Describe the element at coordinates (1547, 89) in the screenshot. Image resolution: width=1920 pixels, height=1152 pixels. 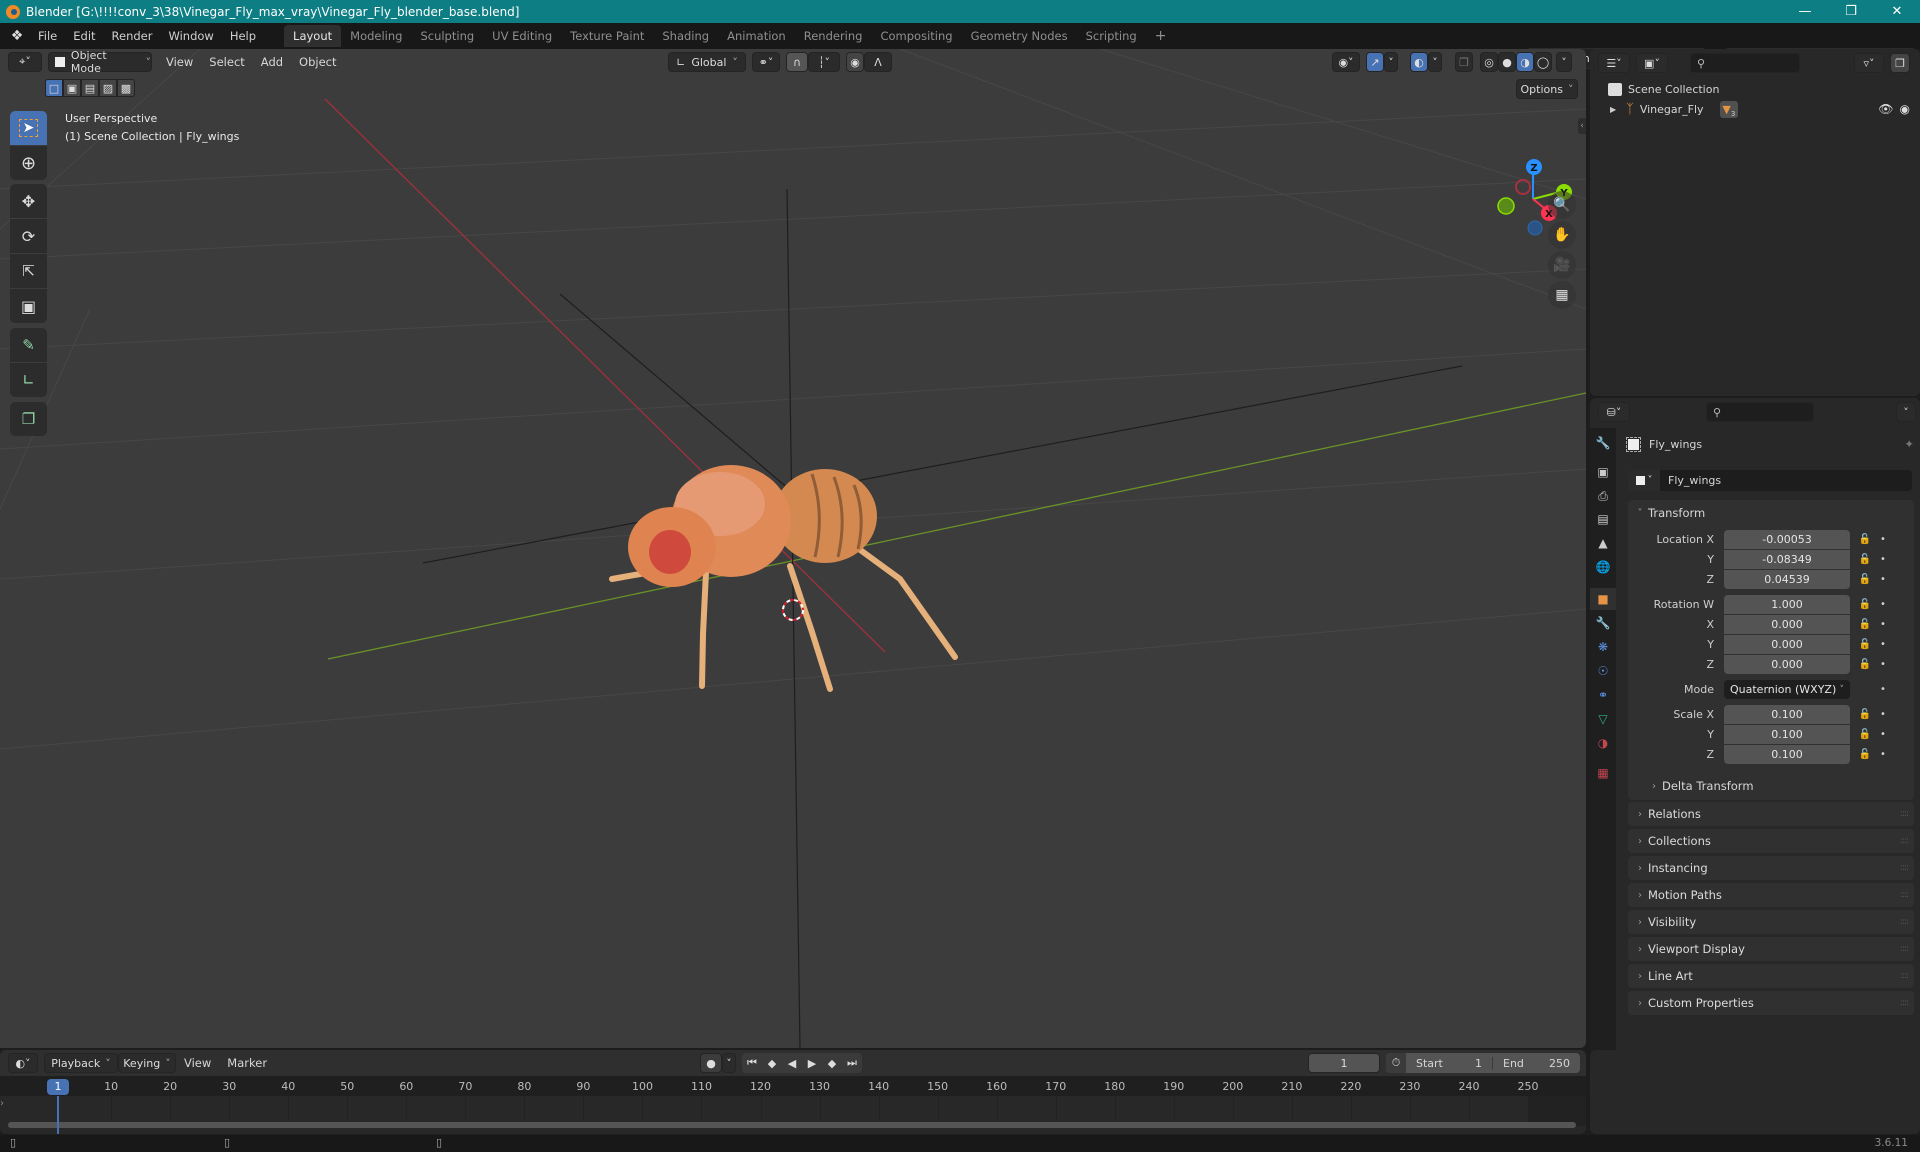
I see `options-button: Options ˅` at that location.